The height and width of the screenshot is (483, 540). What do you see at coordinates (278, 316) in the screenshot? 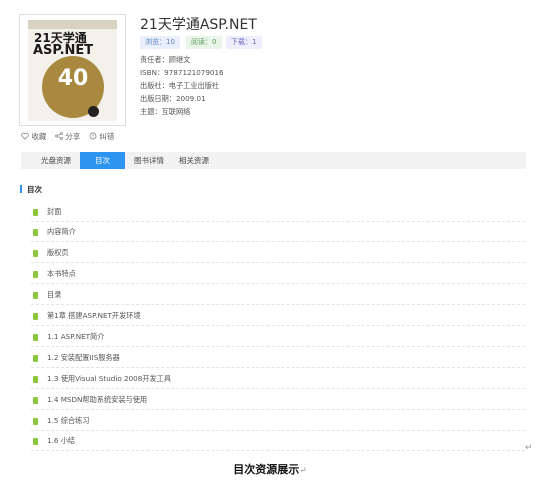
I see `toc-item: 第1章 搭建ASP.NET开发环境` at bounding box center [278, 316].